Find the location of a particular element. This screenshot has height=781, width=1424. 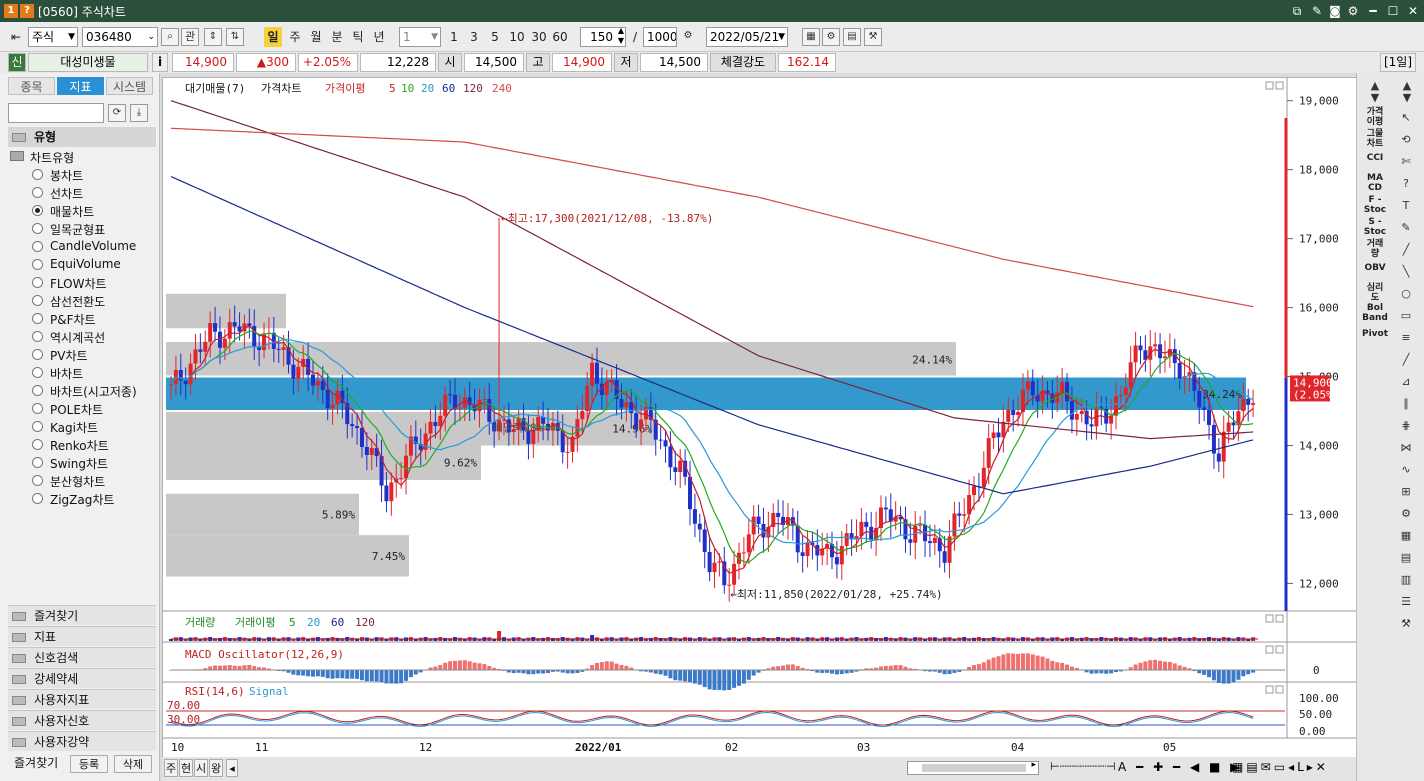

indicator-shortcut: CCI is located at coordinates (1375, 158).